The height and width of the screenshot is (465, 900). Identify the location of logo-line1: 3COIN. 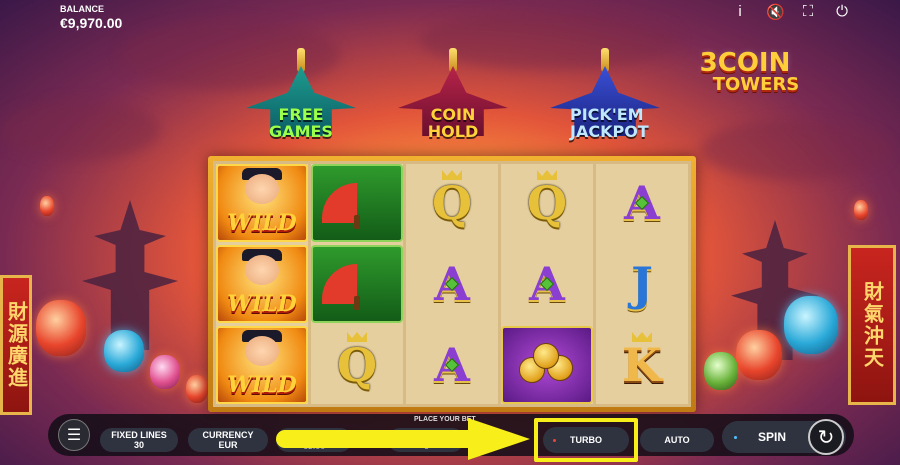
(745, 63).